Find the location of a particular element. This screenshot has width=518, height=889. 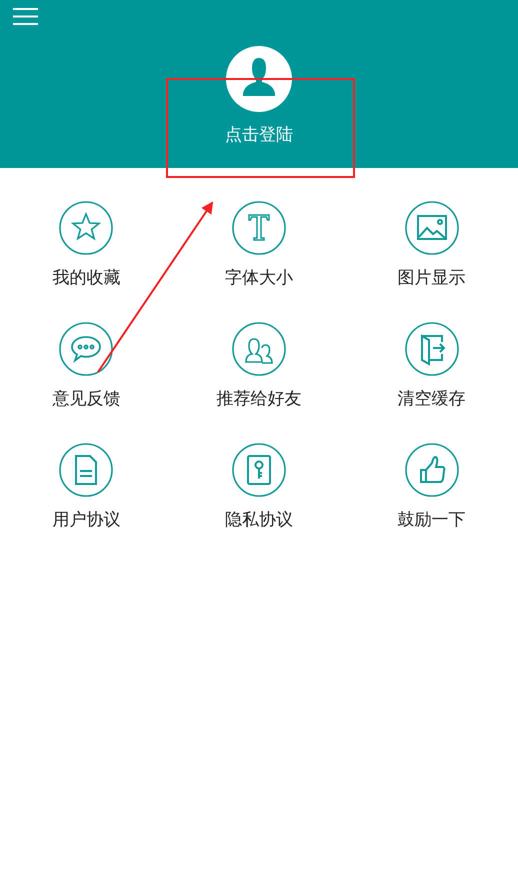

thumbs-up-icon is located at coordinates (431, 470).